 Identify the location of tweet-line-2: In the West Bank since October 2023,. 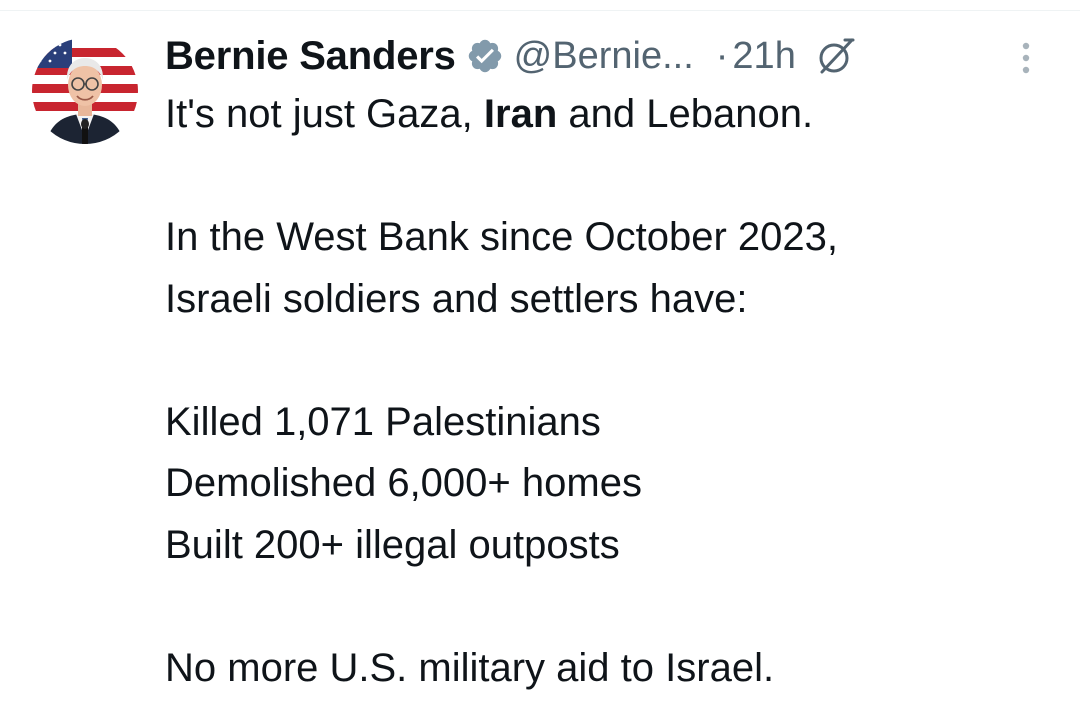
(501, 237).